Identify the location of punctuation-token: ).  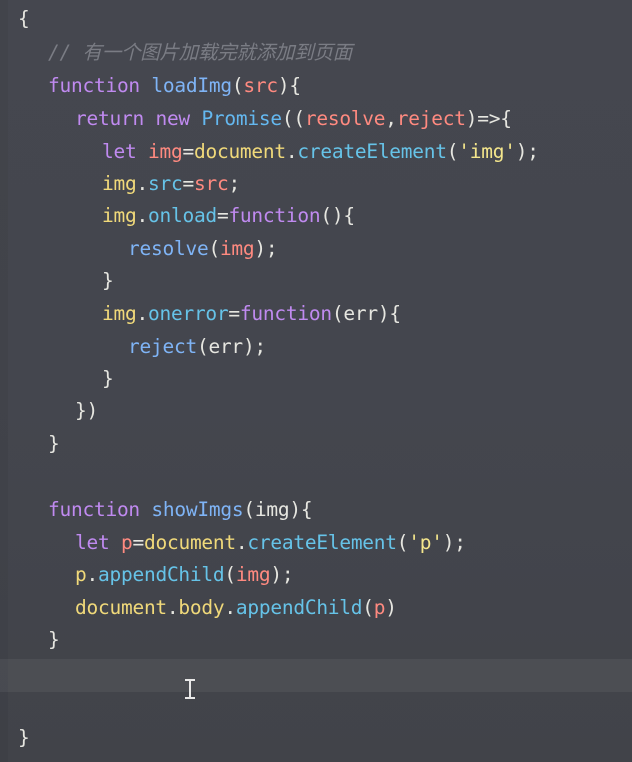
(391, 607).